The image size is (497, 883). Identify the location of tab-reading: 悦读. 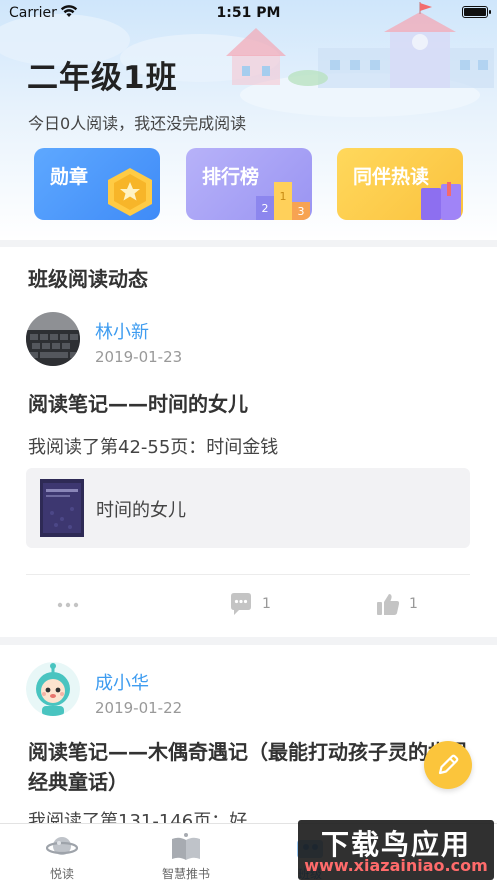
(62, 853).